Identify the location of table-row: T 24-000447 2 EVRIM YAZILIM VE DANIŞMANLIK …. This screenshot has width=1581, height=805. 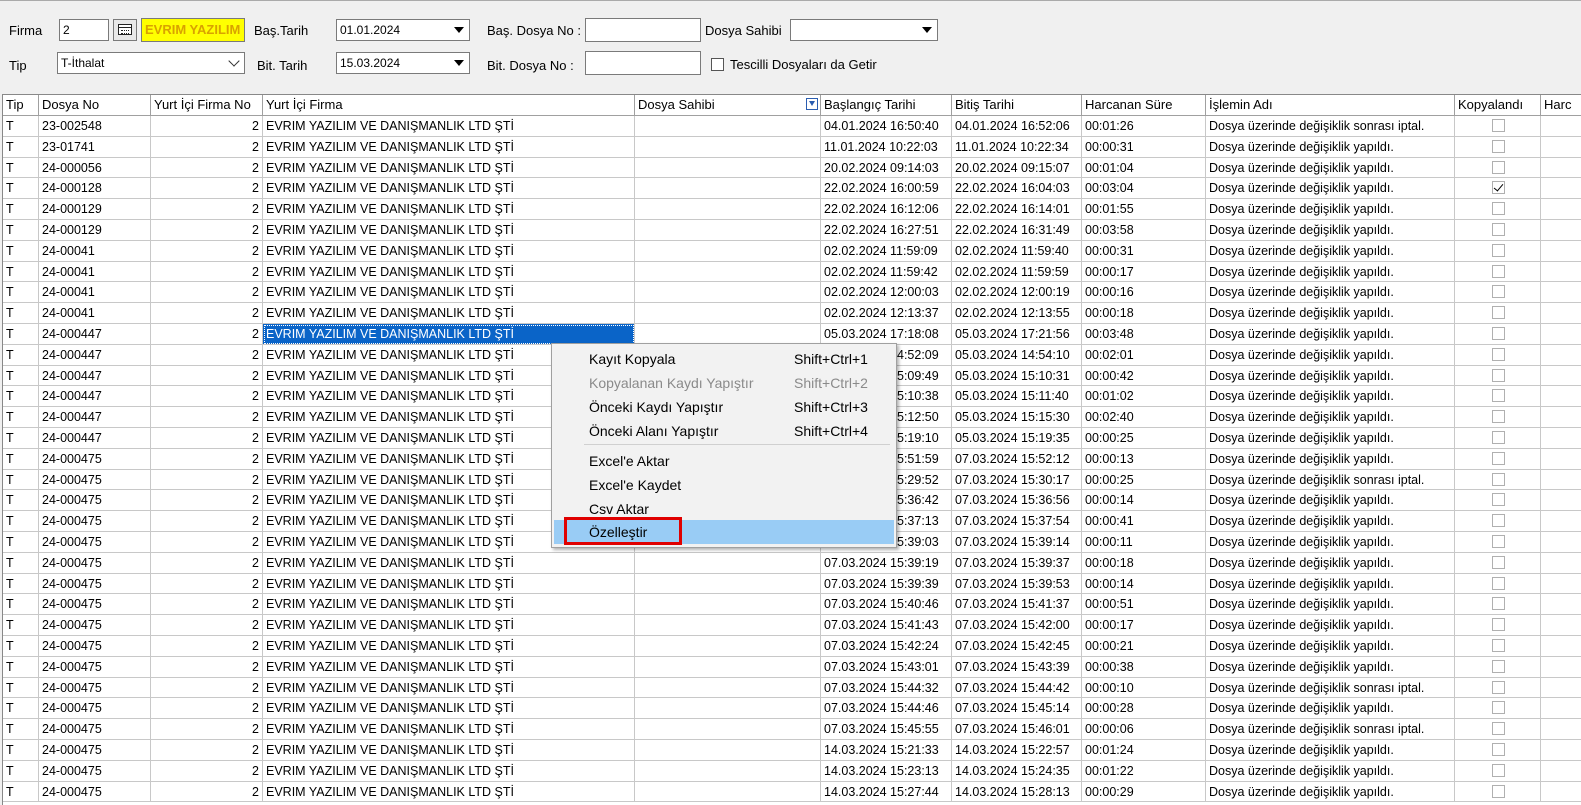
(792, 334).